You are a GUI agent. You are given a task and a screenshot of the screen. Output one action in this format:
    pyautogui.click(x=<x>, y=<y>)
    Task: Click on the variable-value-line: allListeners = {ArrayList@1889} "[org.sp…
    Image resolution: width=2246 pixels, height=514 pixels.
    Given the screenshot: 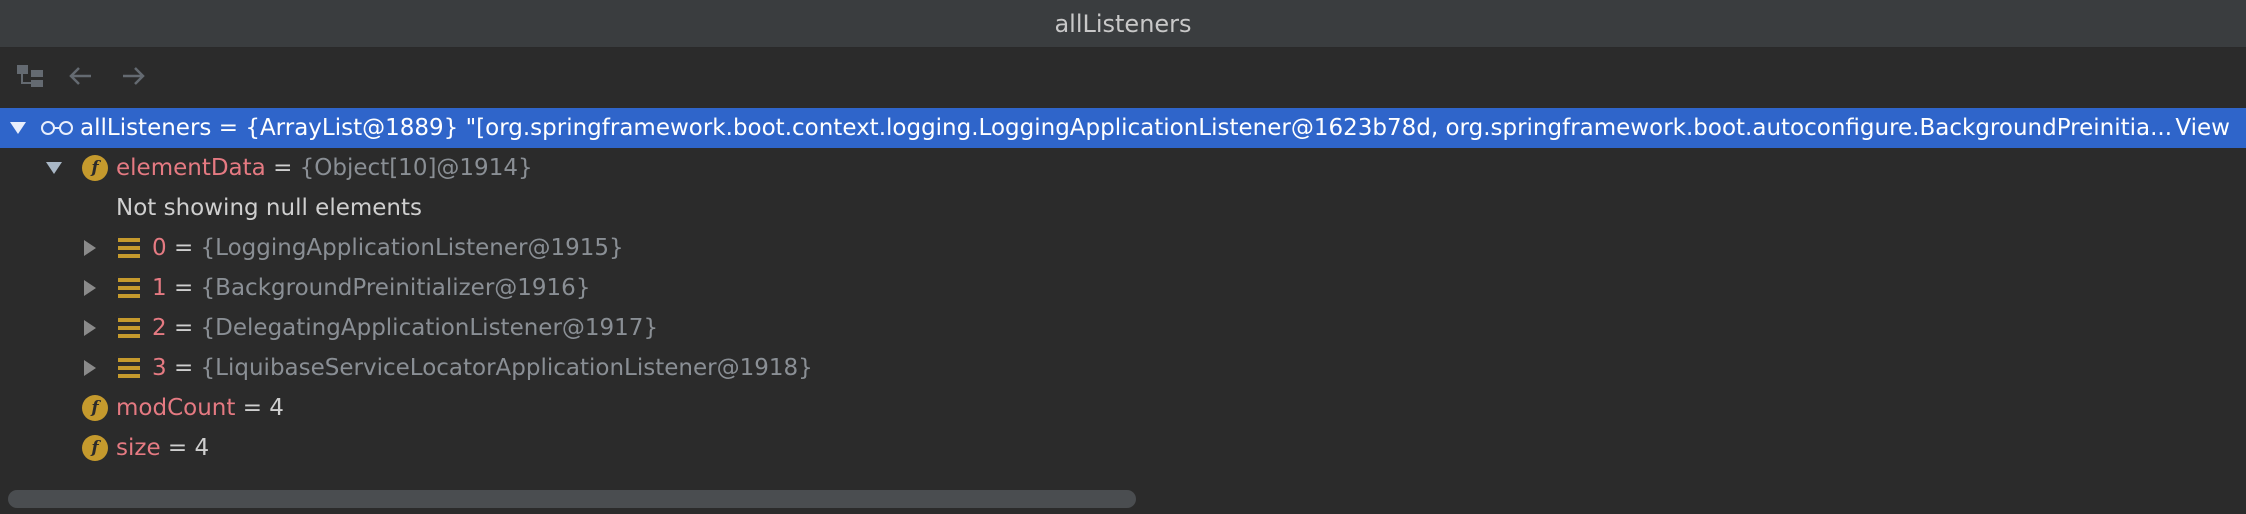 What is the action you would take?
    pyautogui.click(x=1126, y=128)
    